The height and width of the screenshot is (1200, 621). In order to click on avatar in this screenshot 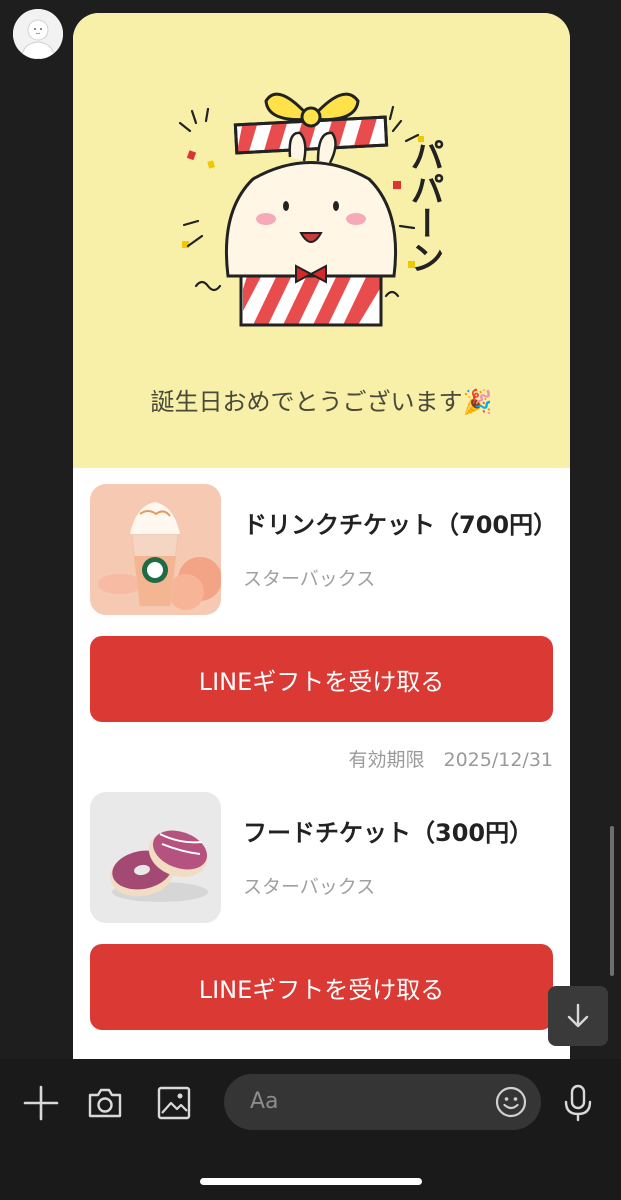, I will do `click(38, 34)`.